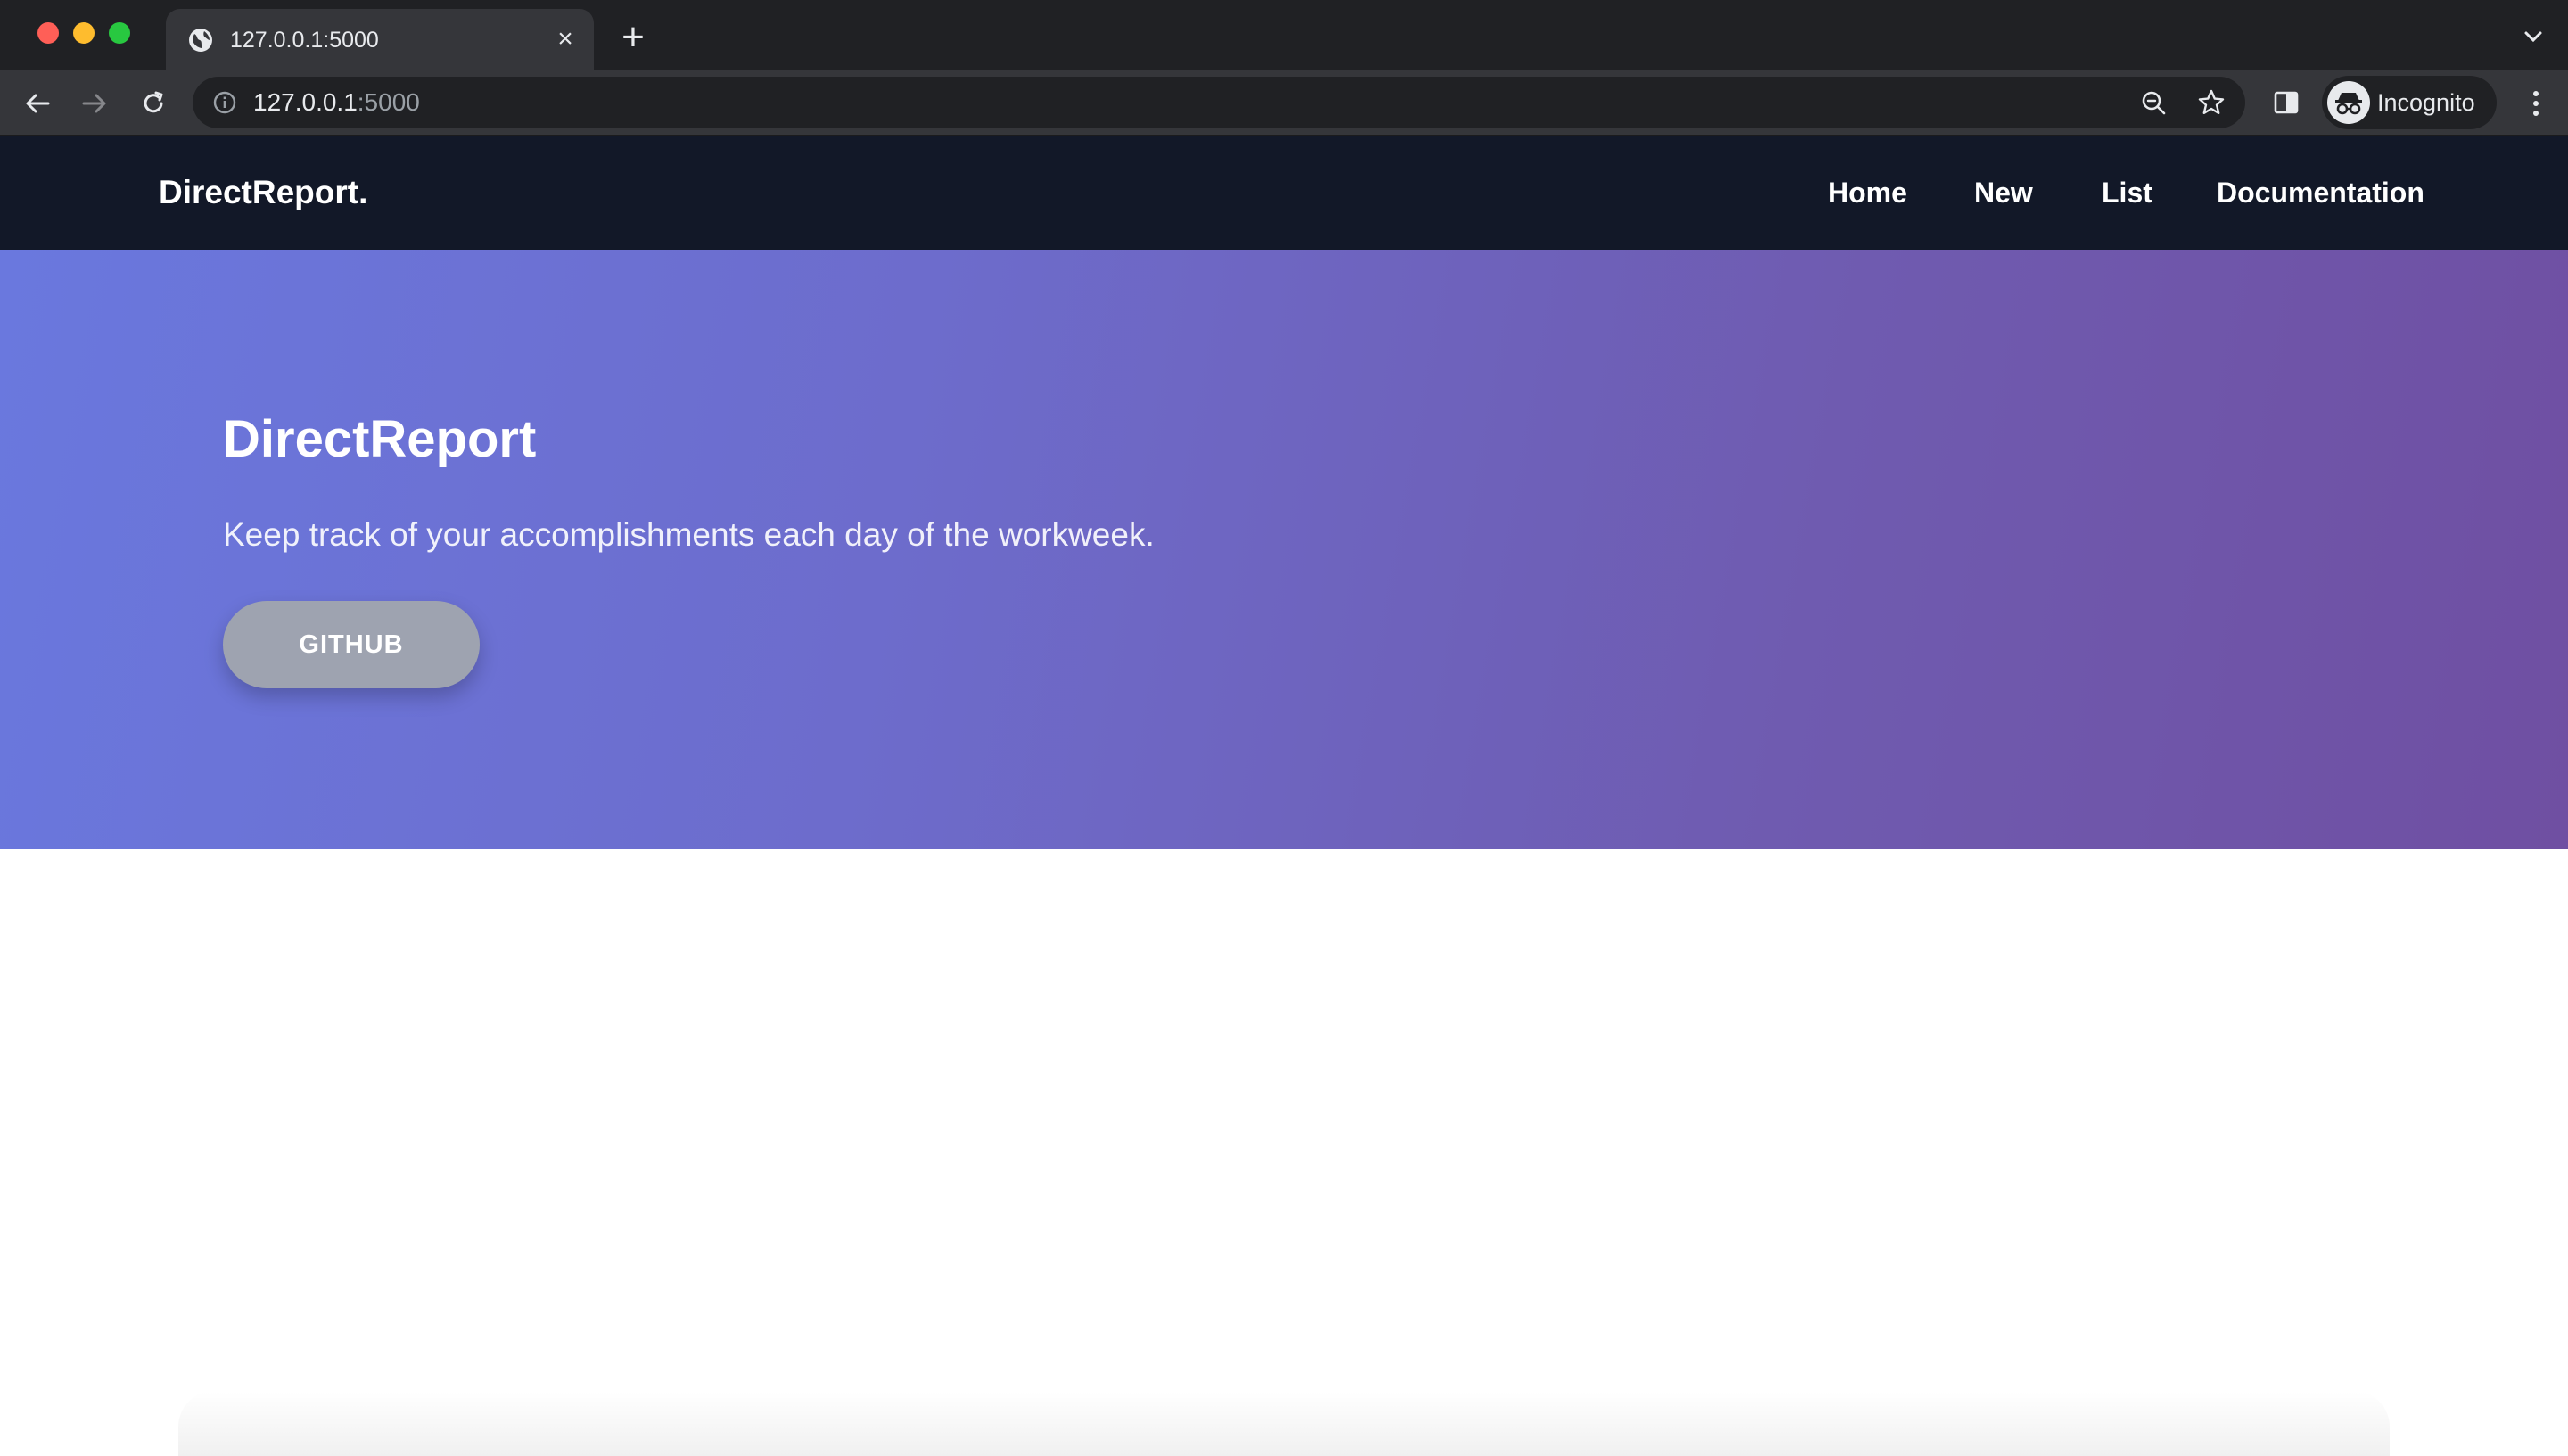  Describe the element at coordinates (119, 33) in the screenshot. I see `maximize-window-button` at that location.